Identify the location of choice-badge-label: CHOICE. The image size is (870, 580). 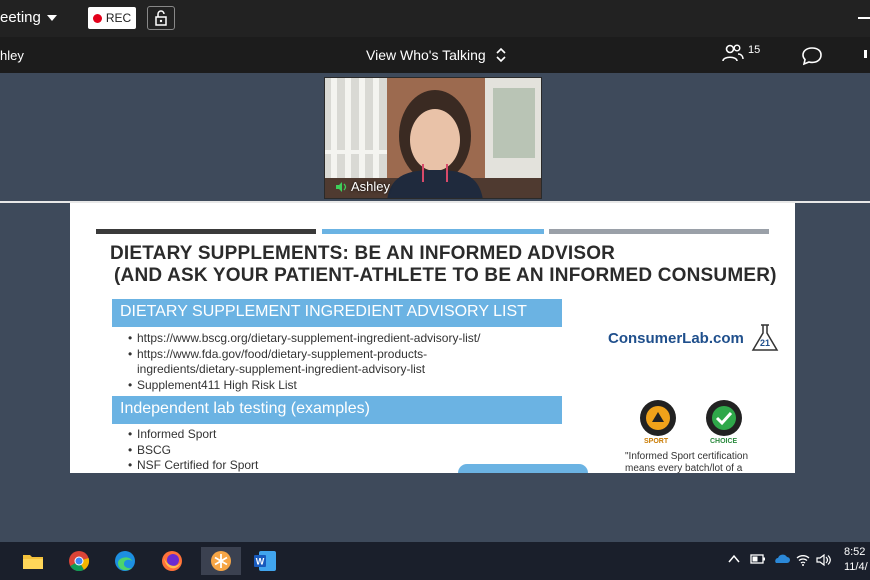
(724, 441).